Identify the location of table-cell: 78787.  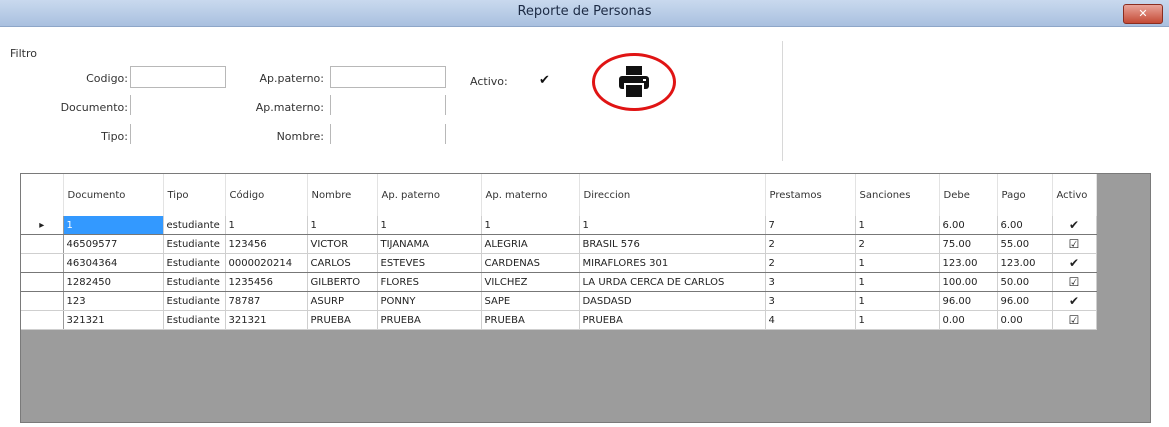
(266, 301).